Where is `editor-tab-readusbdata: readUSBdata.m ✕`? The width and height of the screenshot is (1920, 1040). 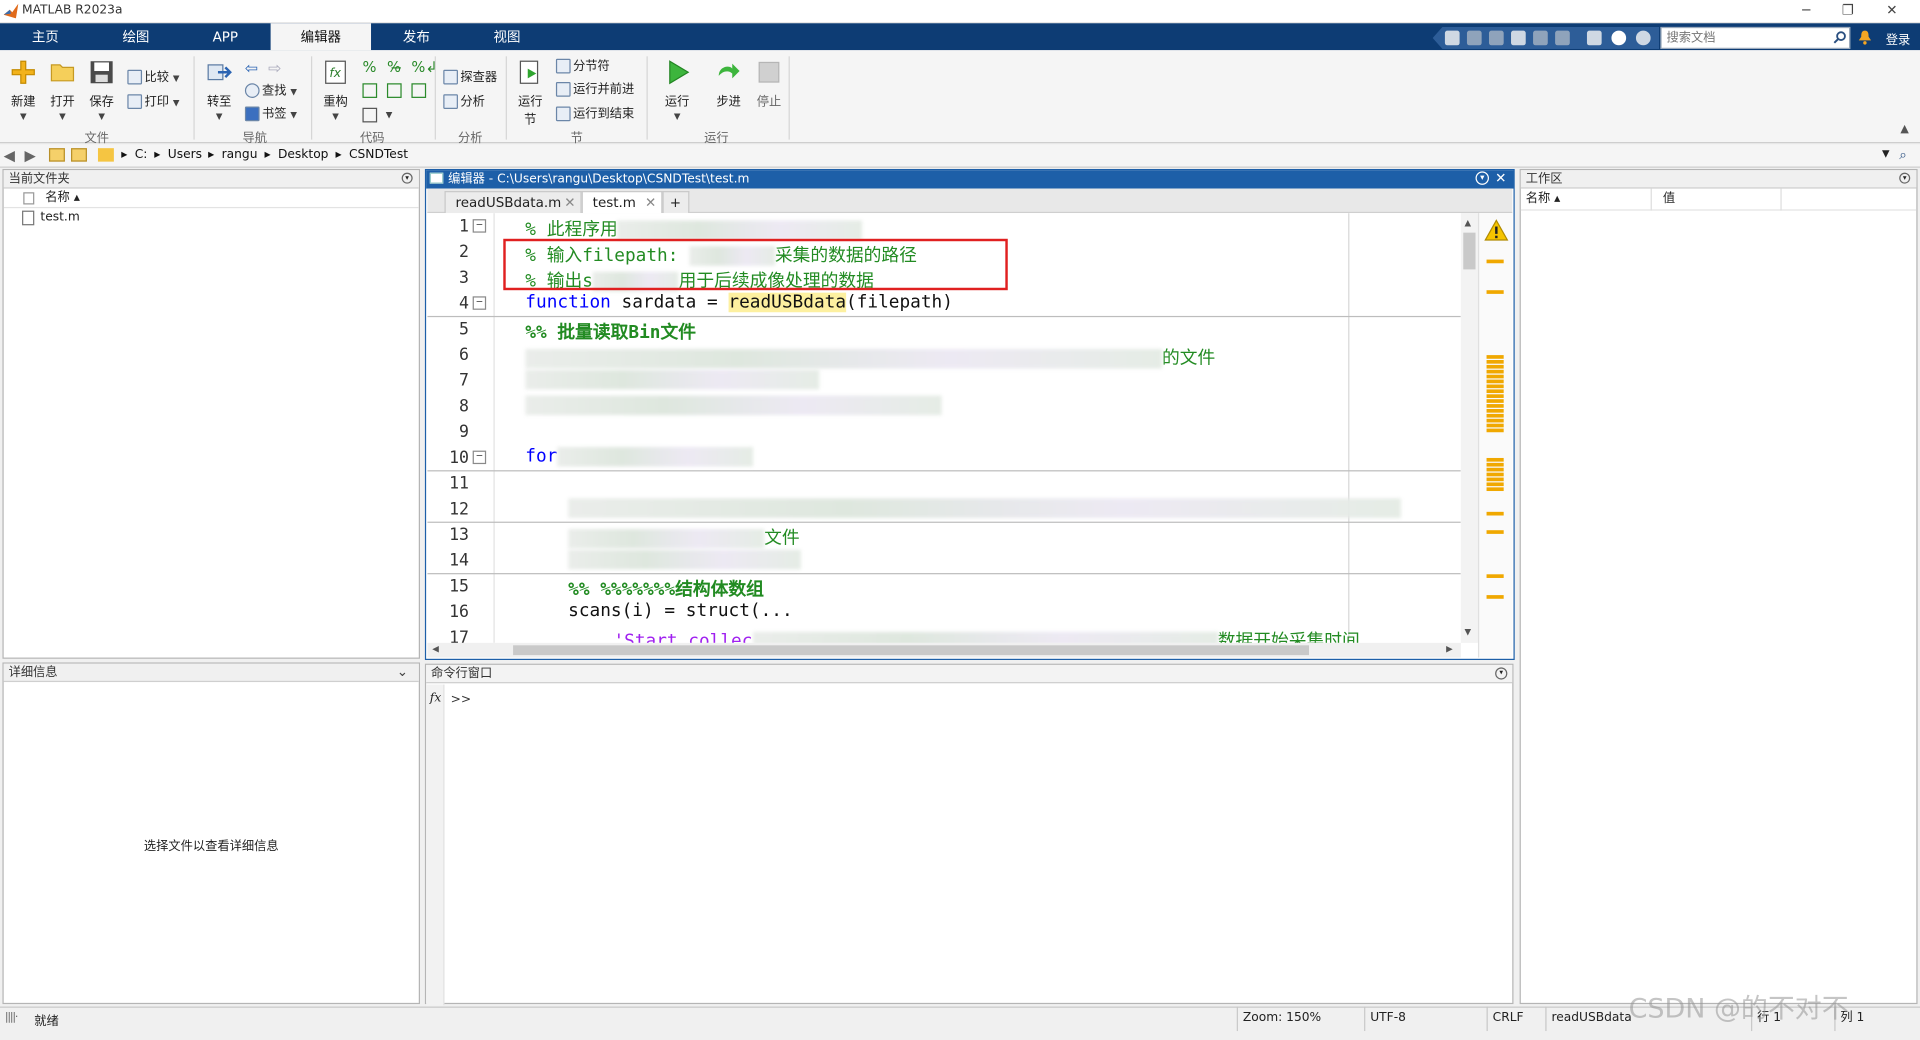
editor-tab-readusbdata: readUSBdata.m ✕ is located at coordinates (513, 202).